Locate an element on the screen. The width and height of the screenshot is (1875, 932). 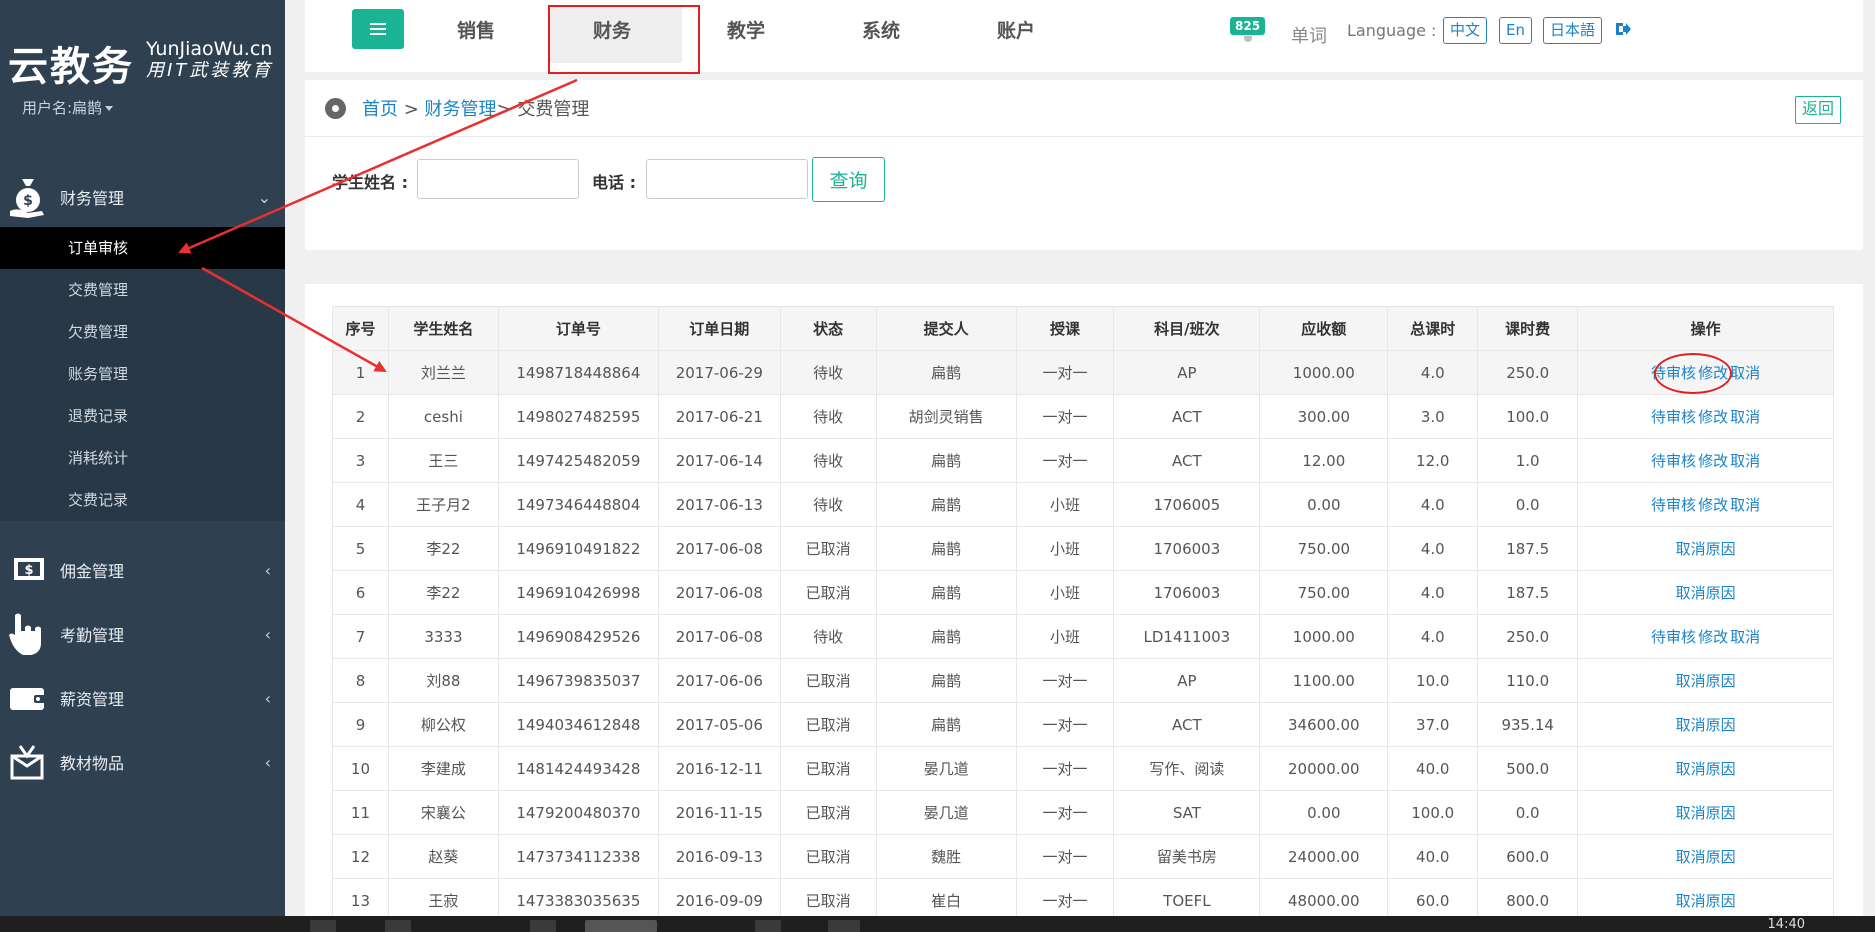
breadcrumb-home-link: 首页 is located at coordinates (380, 109).